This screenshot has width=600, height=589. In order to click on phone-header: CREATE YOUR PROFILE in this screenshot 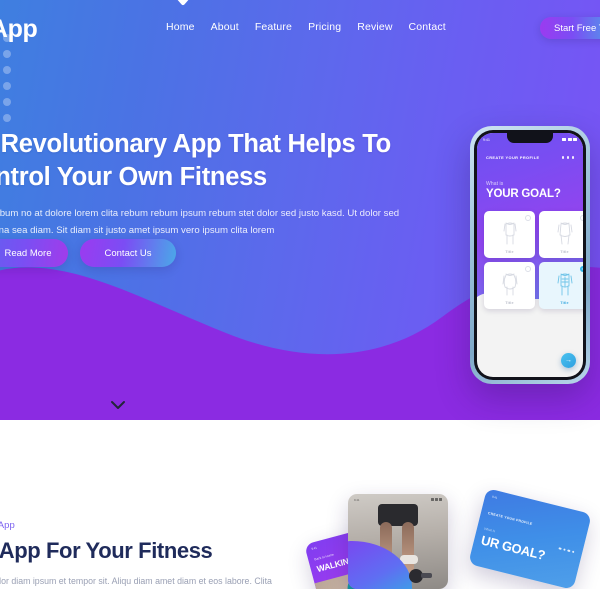, I will do `click(530, 157)`.